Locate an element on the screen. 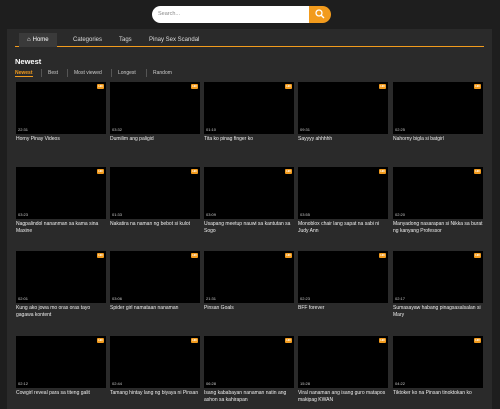 The height and width of the screenshot is (409, 500). video-thumbnail: HD 22:31 is located at coordinates (61, 108).